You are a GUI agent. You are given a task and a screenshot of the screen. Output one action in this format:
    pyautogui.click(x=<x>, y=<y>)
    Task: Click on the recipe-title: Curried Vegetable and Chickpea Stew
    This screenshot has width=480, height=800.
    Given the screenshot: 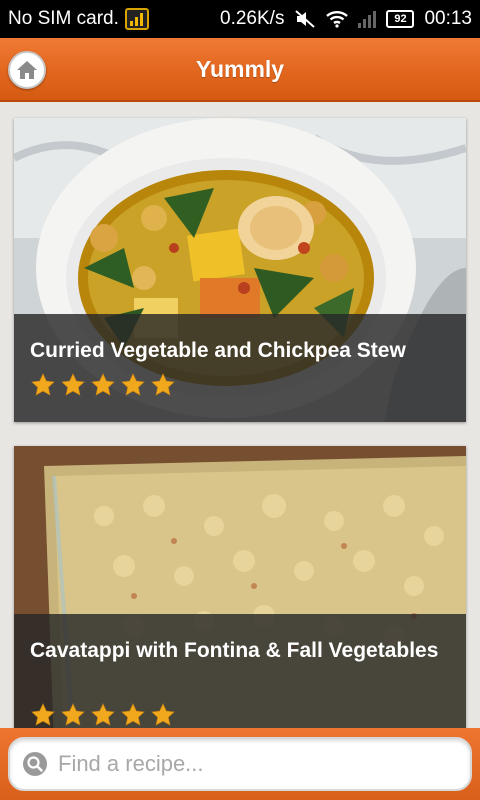 What is the action you would take?
    pyautogui.click(x=218, y=350)
    